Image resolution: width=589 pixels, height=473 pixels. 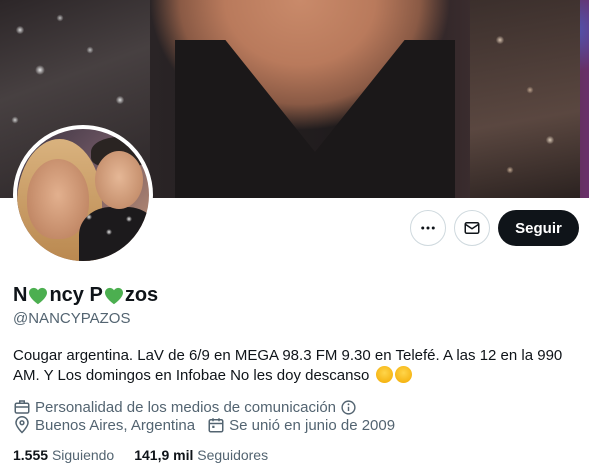 What do you see at coordinates (525, 99) in the screenshot?
I see `banner-sequin-right` at bounding box center [525, 99].